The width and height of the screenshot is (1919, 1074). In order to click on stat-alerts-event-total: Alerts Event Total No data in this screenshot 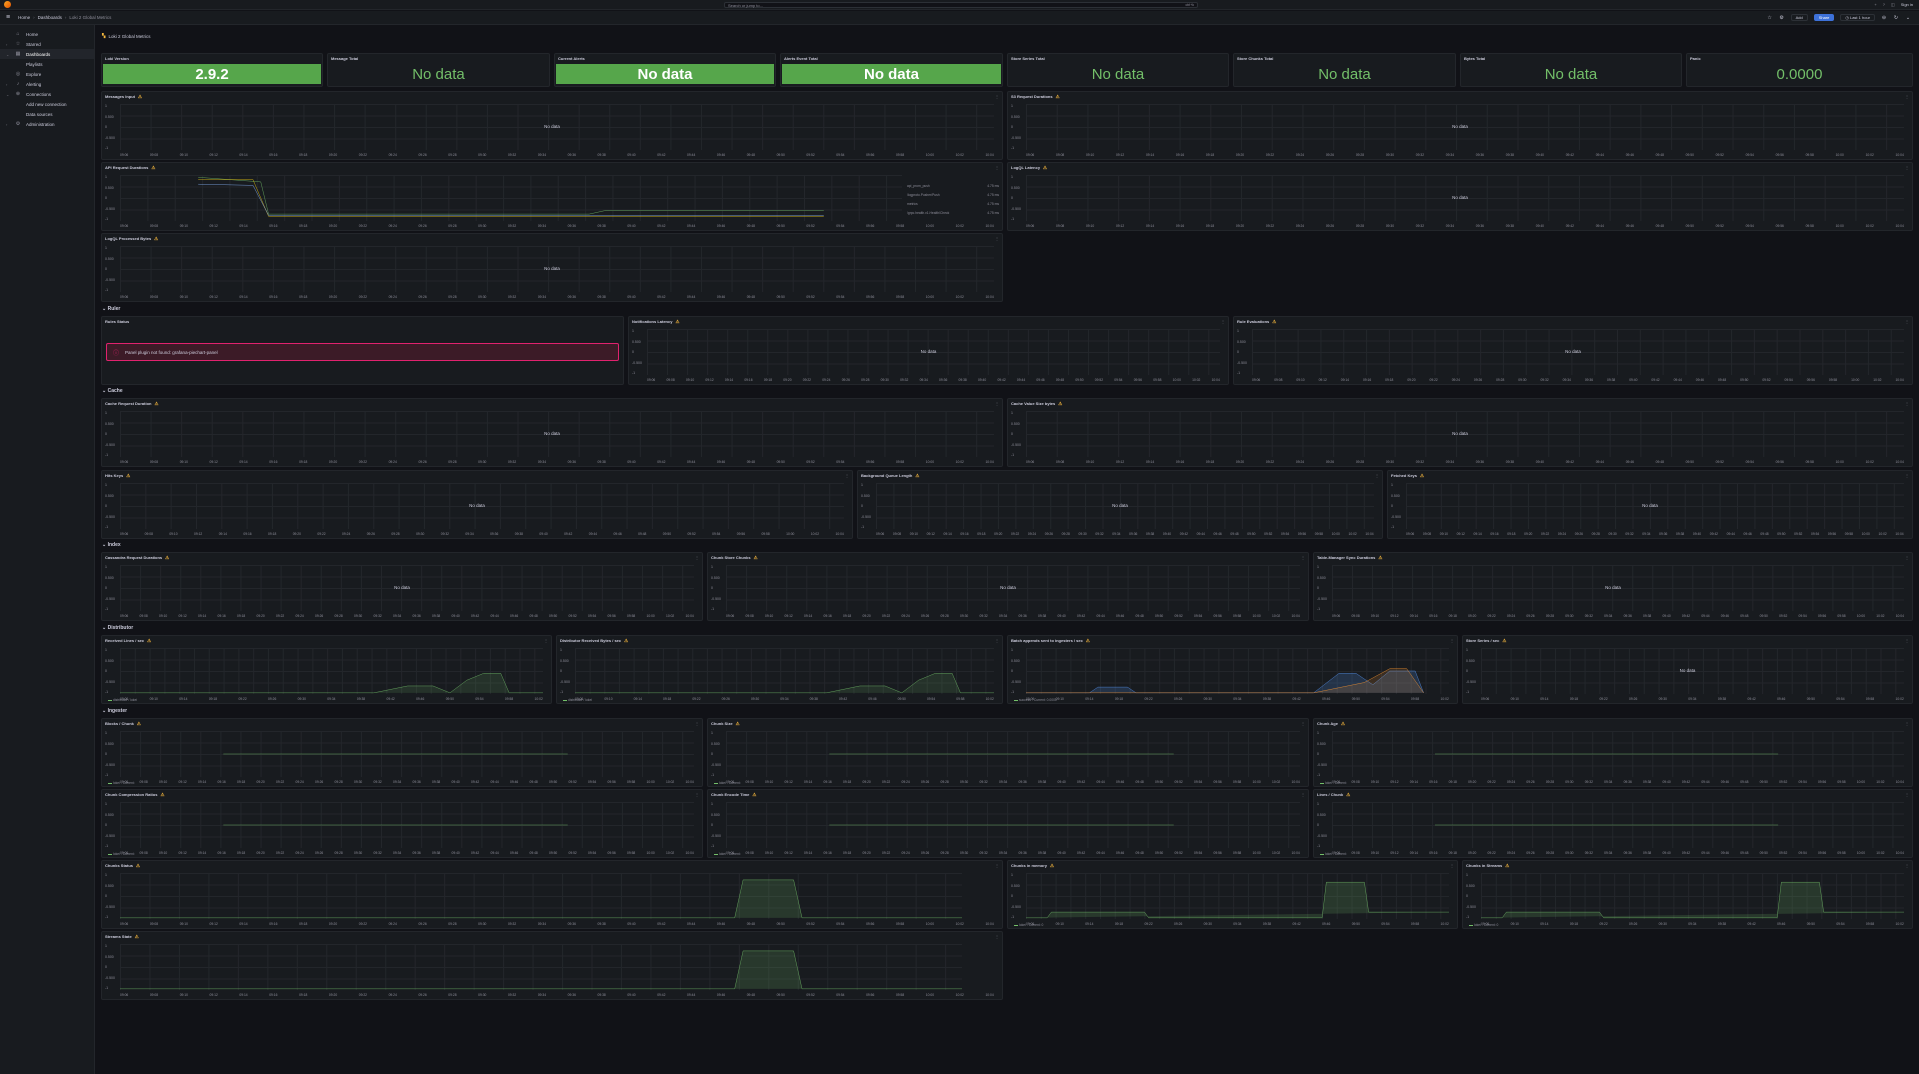, I will do `click(891, 70)`.